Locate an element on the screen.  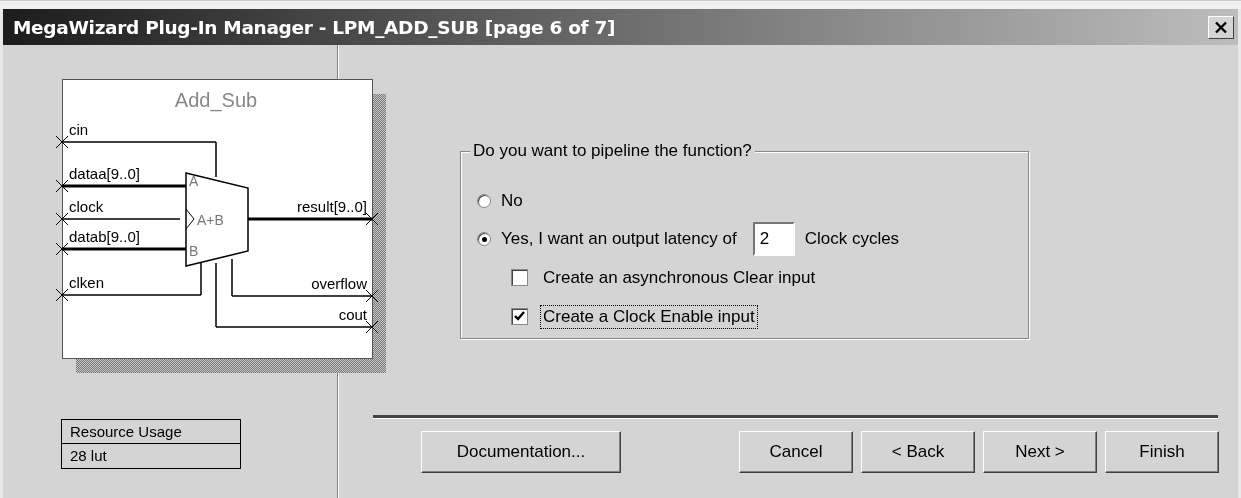
radio-label: No is located at coordinates (512, 201).